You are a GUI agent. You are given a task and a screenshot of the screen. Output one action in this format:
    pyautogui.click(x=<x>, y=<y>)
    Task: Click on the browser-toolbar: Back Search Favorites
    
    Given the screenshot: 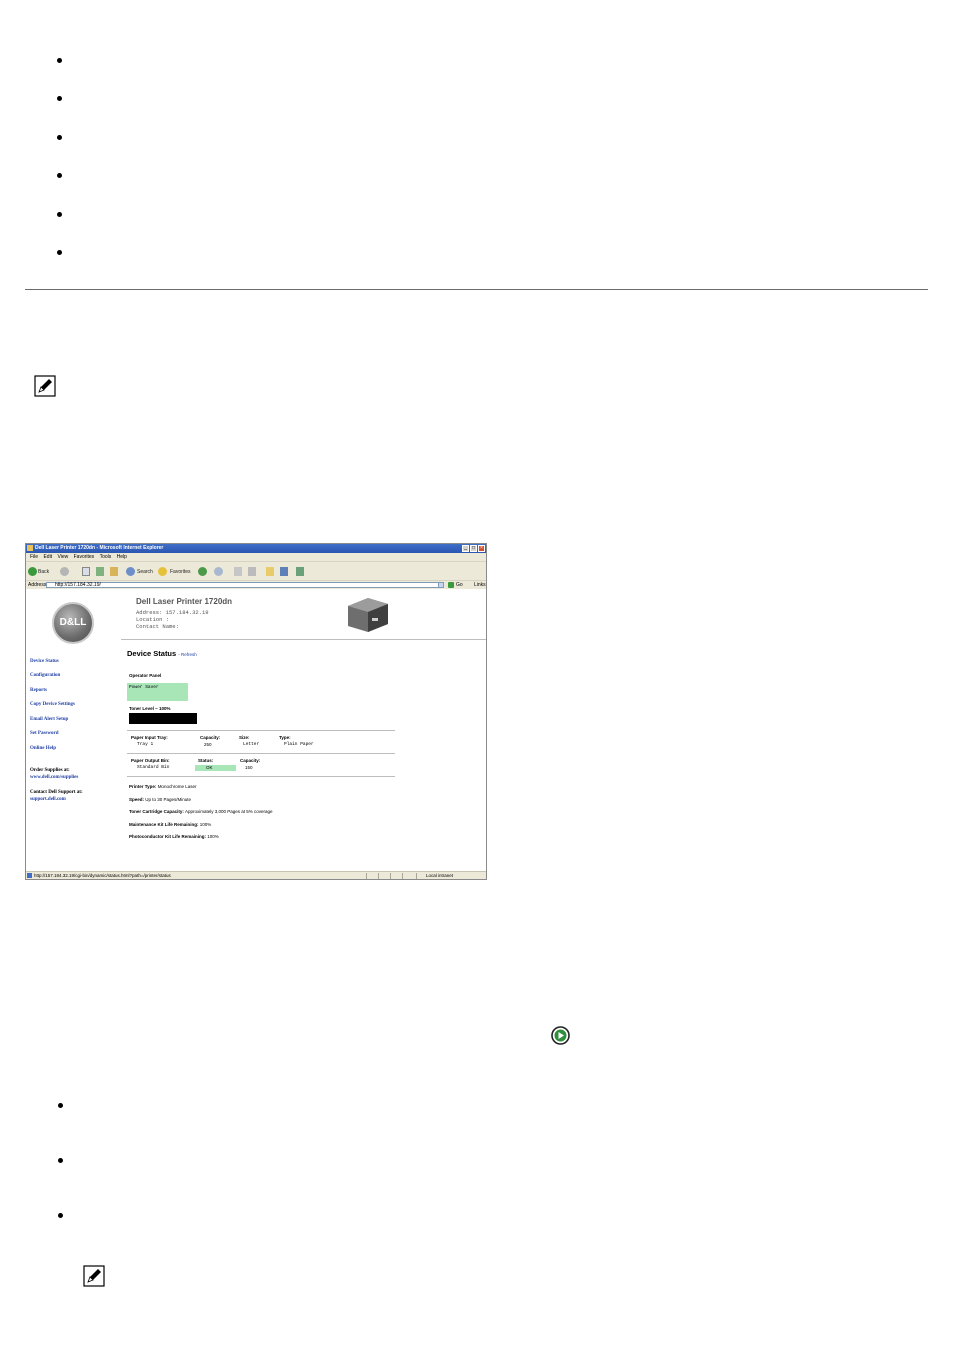 What is the action you would take?
    pyautogui.click(x=256, y=571)
    